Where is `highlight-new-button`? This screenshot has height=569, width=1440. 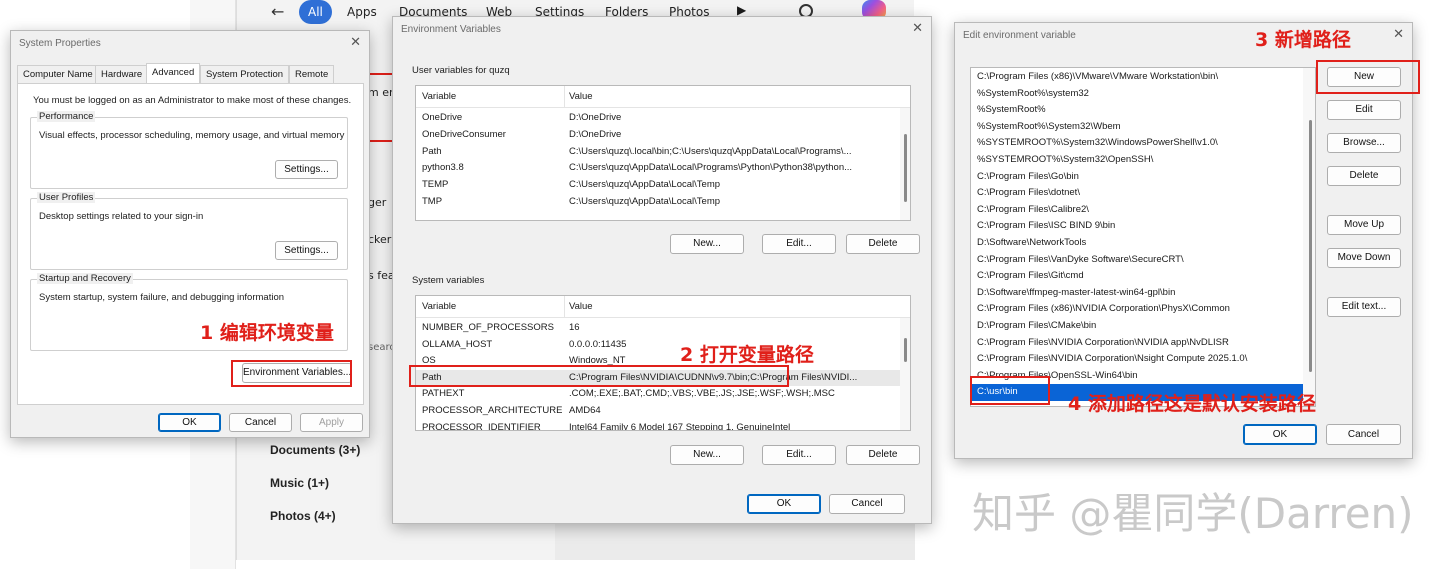
highlight-new-button is located at coordinates (1368, 77).